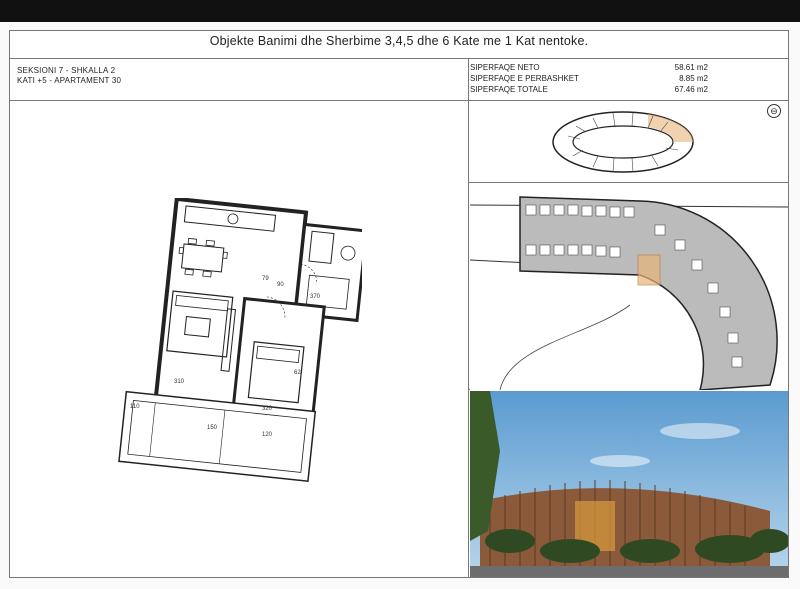 Image resolution: width=800 pixels, height=589 pixels. I want to click on area-total-label: SIPERFAQE TOTALE, so click(509, 89).